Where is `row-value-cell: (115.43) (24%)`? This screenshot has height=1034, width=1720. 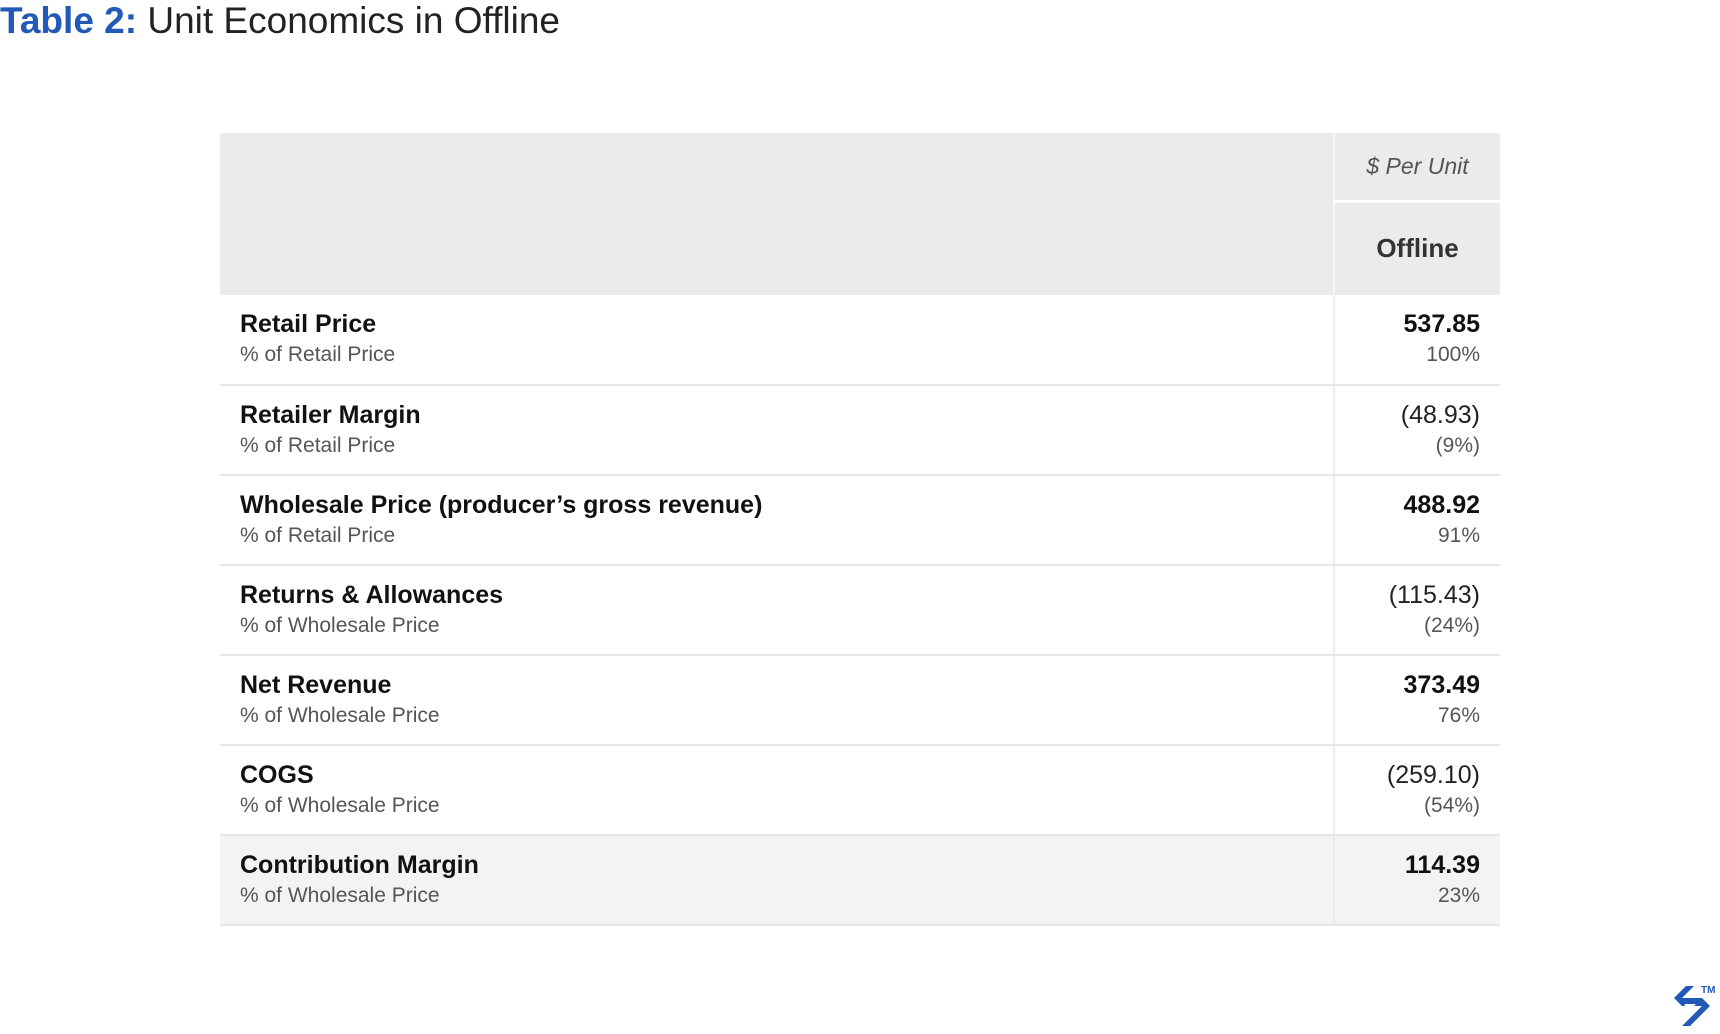 row-value-cell: (115.43) (24%) is located at coordinates (1417, 610).